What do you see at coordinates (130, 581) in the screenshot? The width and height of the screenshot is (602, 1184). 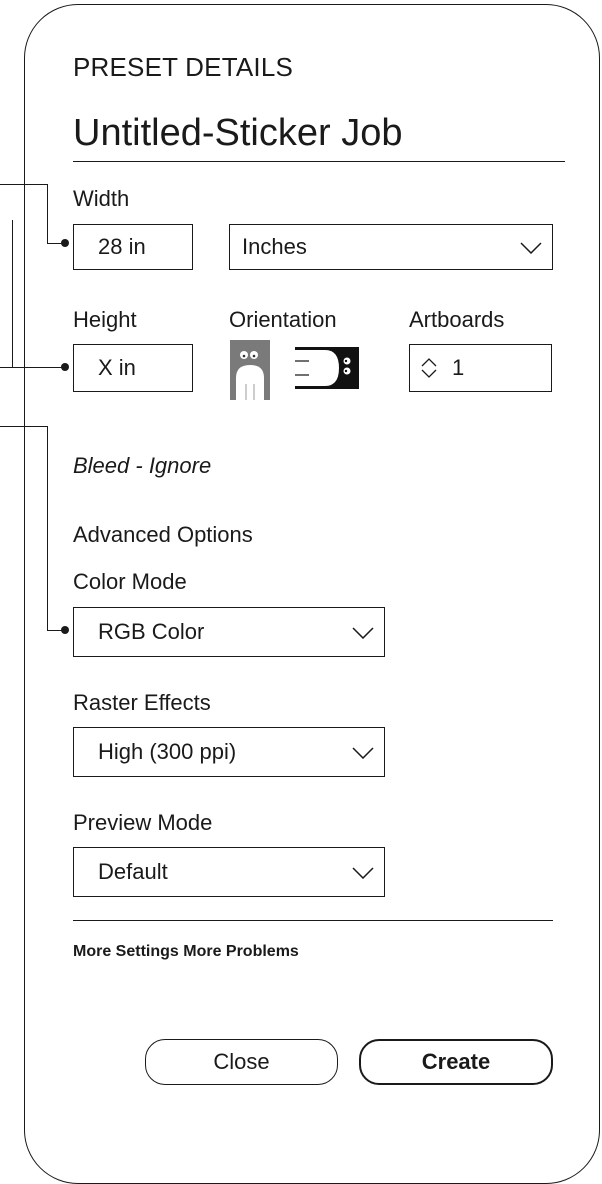 I see `color-mode-label: Color Mode` at bounding box center [130, 581].